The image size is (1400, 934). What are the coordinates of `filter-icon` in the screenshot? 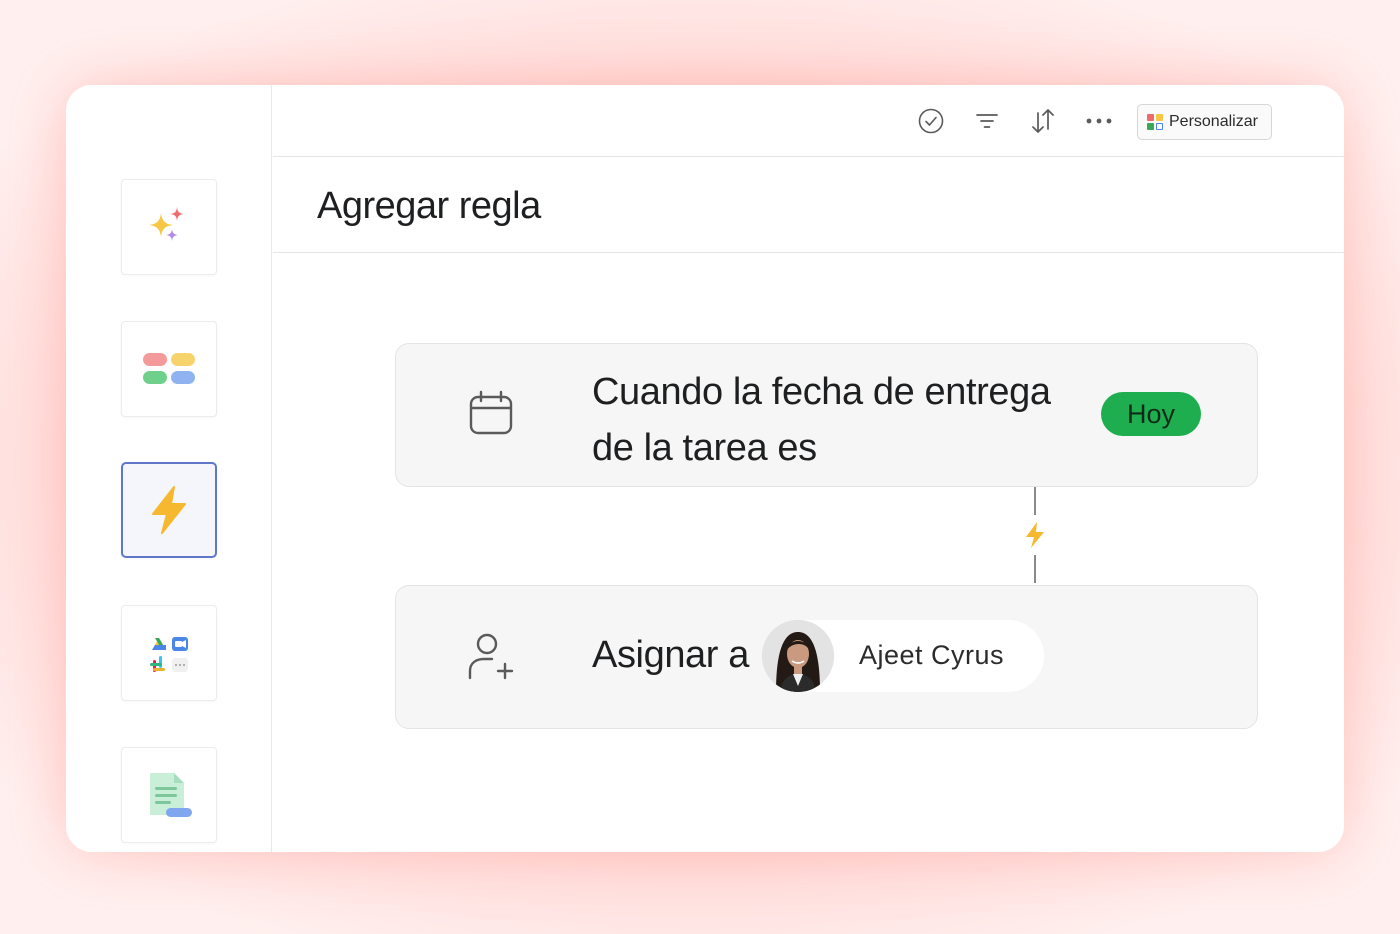 It's located at (987, 121).